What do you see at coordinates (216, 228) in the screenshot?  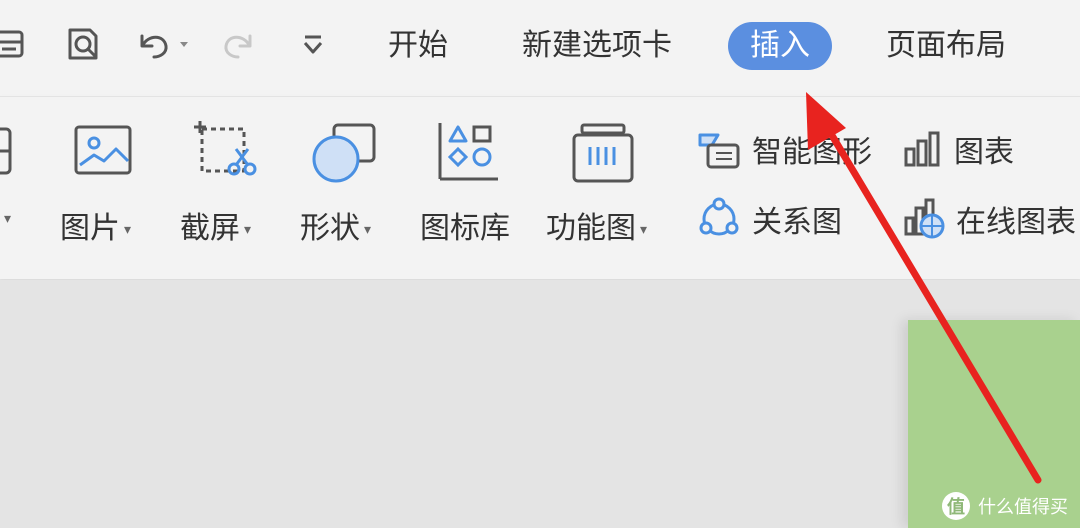 I see `screenshot-tool-label: 截屏 ▾` at bounding box center [216, 228].